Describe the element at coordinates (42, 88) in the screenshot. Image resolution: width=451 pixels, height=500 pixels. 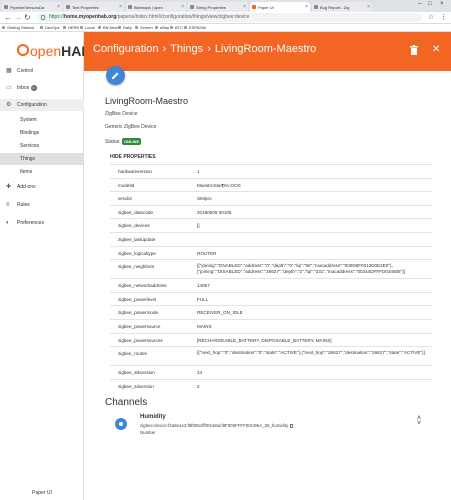
I see `sidebar-item-inbox: ▭ Inbox 0` at that location.